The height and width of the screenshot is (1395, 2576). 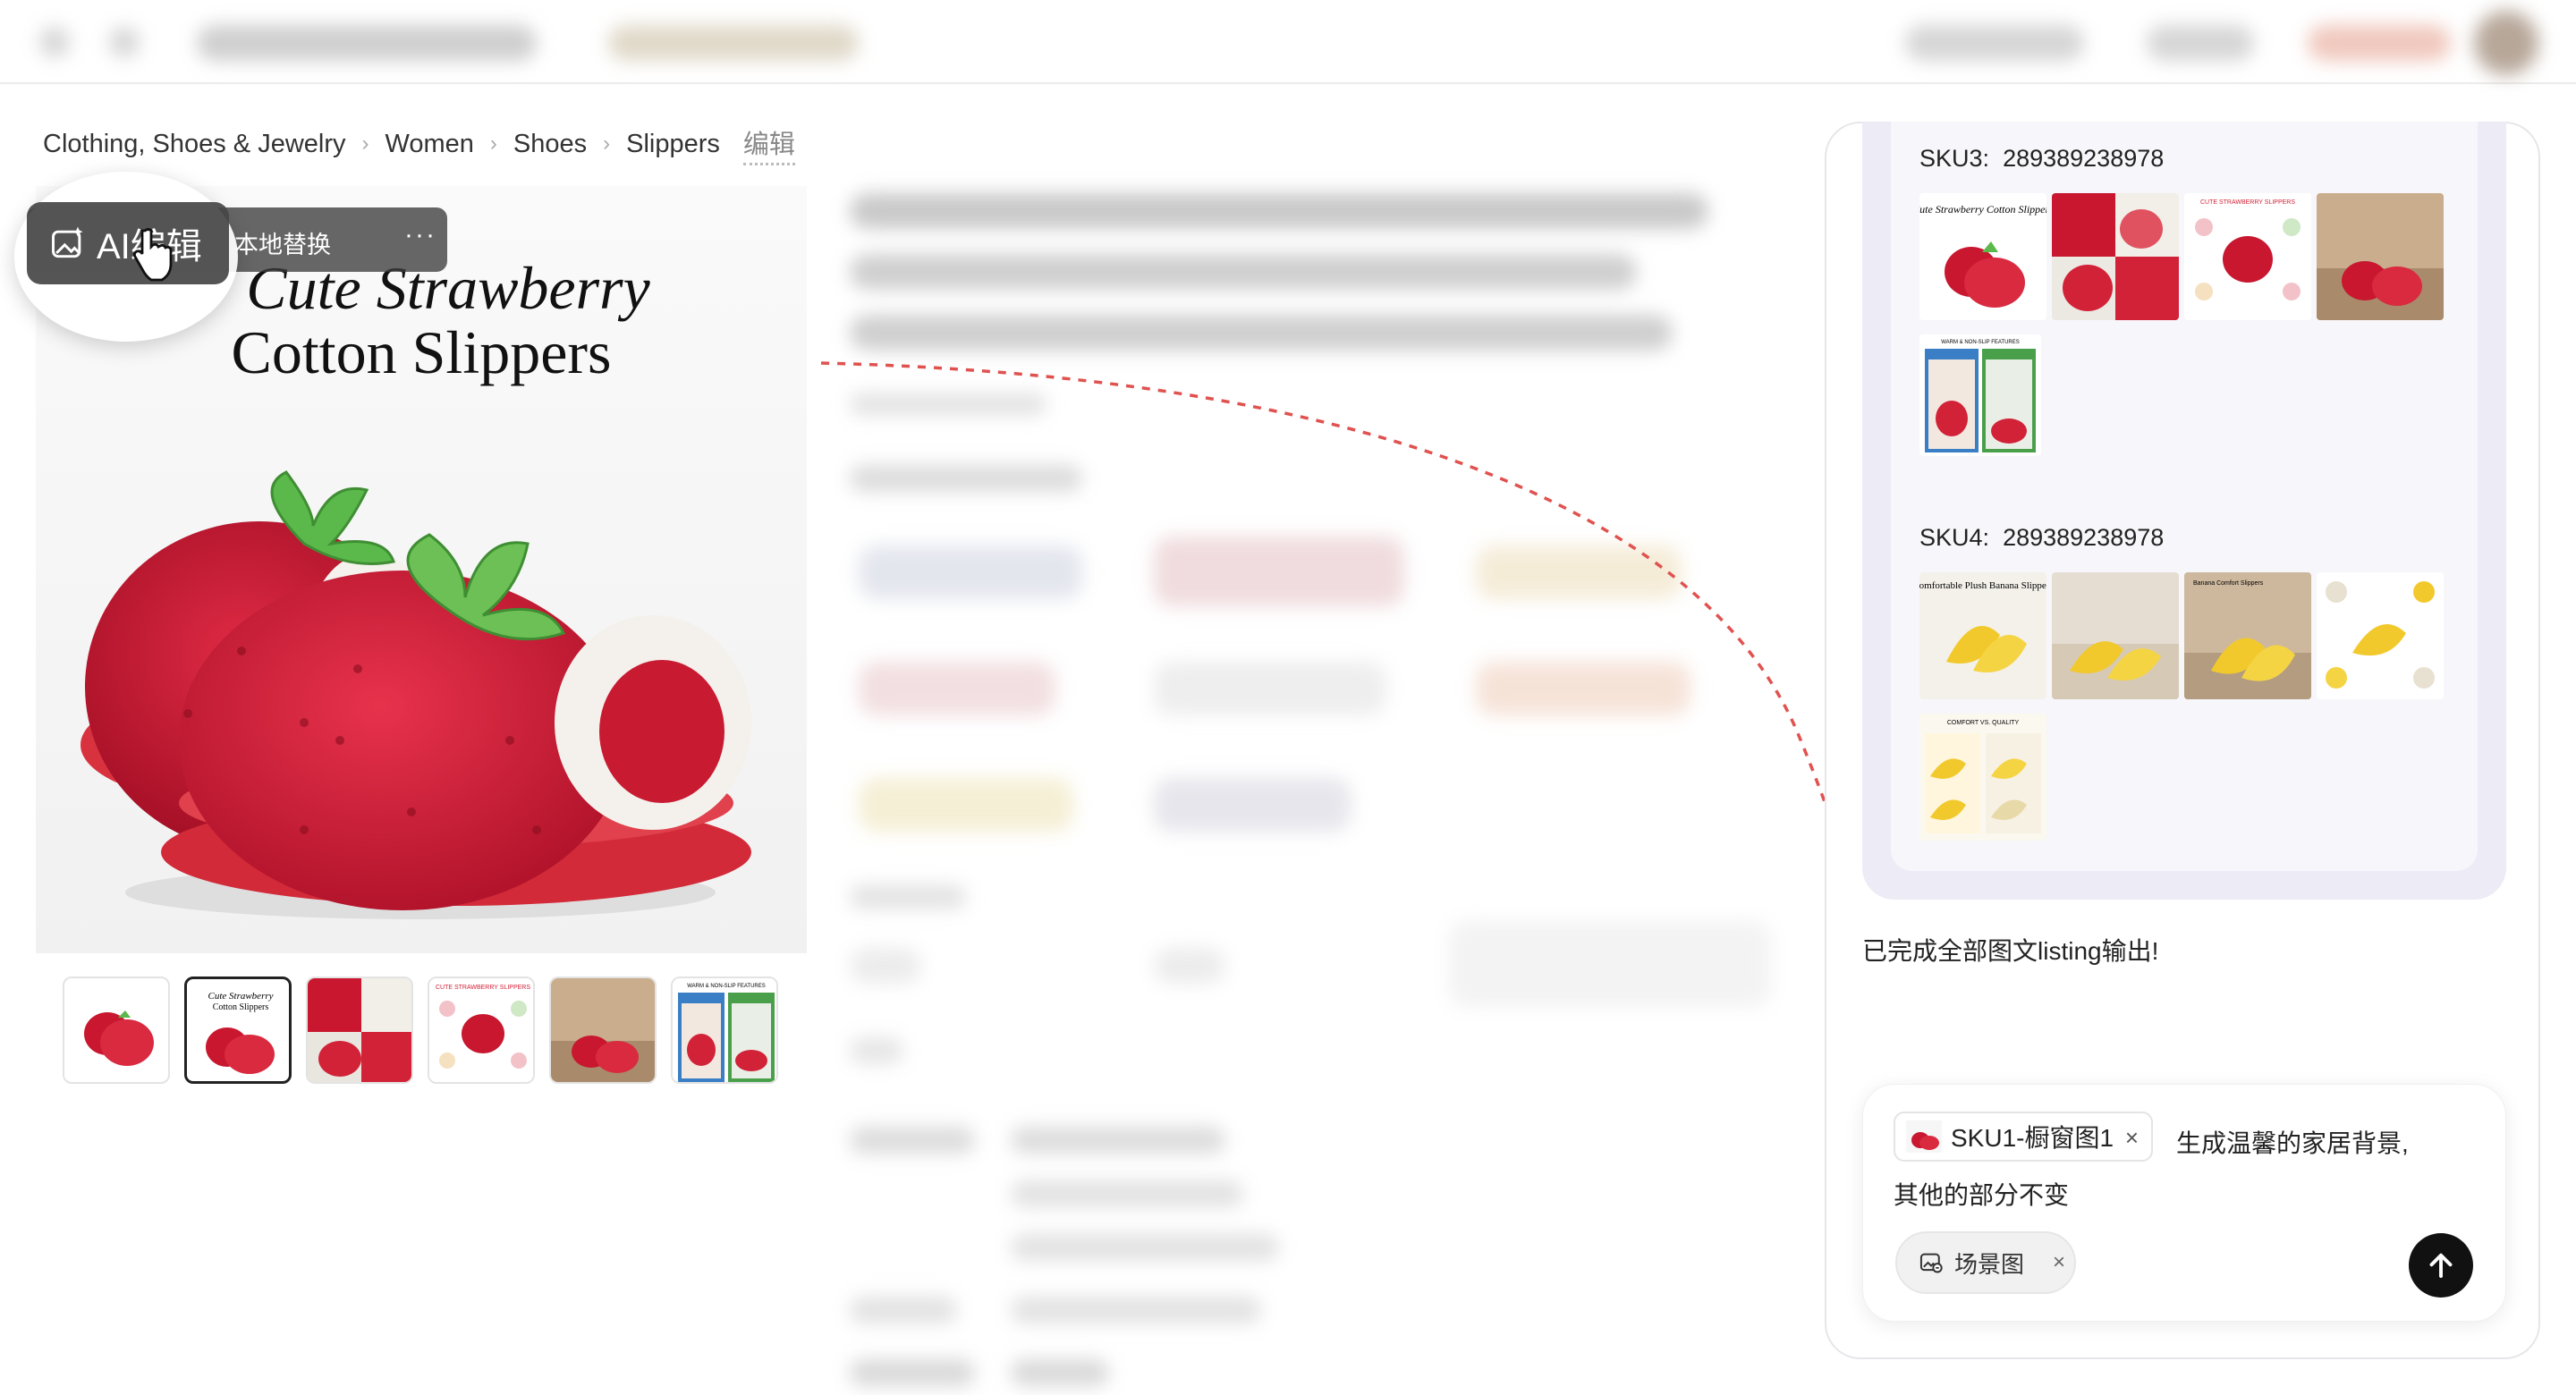 I want to click on thumbnail: WARM & NON-SLIP FEATURES, so click(x=724, y=1030).